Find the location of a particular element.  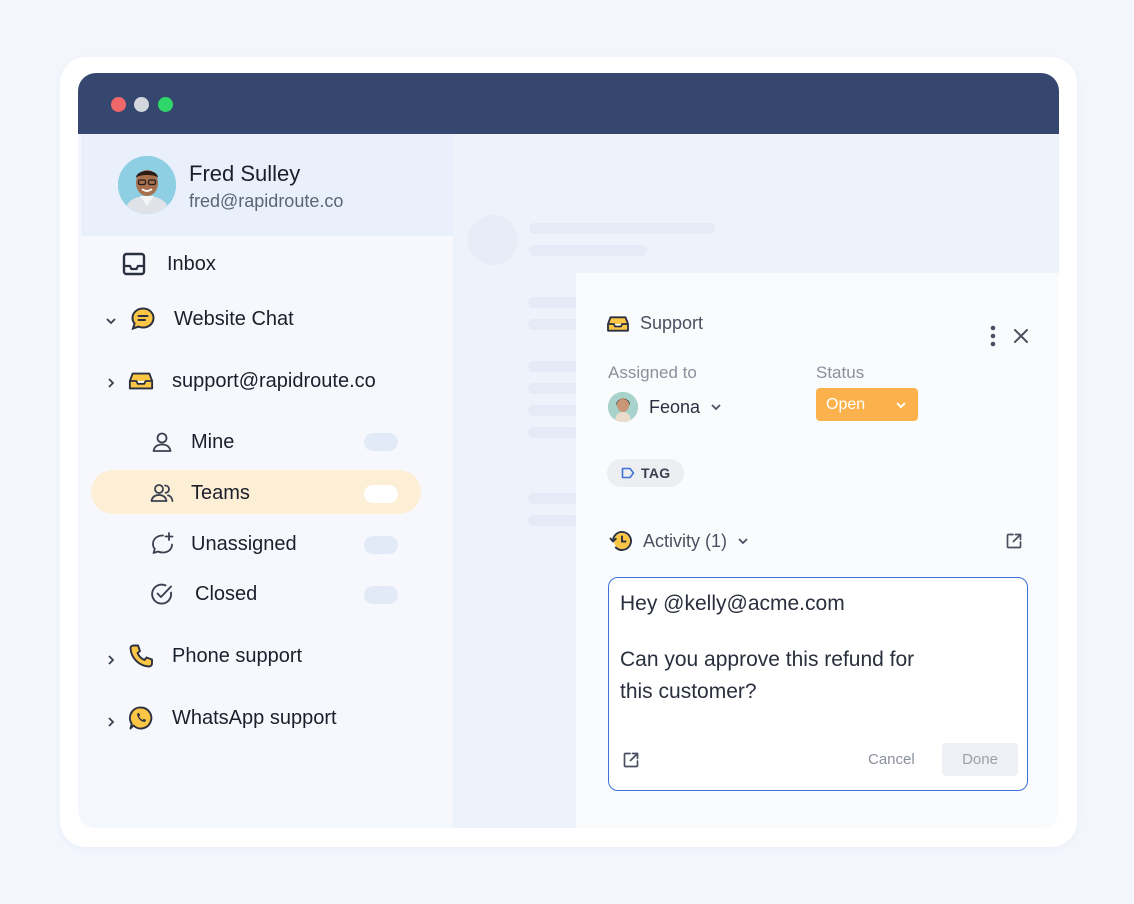

sidebar-item-whatsapp-support: WhatsApp support is located at coordinates (232, 718).